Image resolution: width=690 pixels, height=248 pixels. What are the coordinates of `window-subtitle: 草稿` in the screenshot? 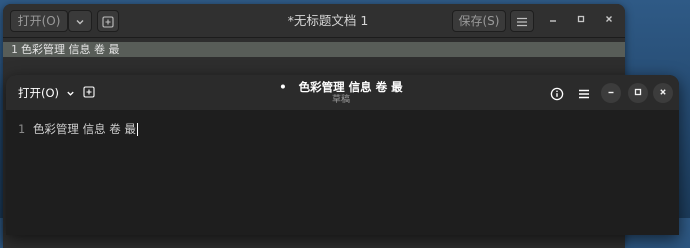 It's located at (340, 100).